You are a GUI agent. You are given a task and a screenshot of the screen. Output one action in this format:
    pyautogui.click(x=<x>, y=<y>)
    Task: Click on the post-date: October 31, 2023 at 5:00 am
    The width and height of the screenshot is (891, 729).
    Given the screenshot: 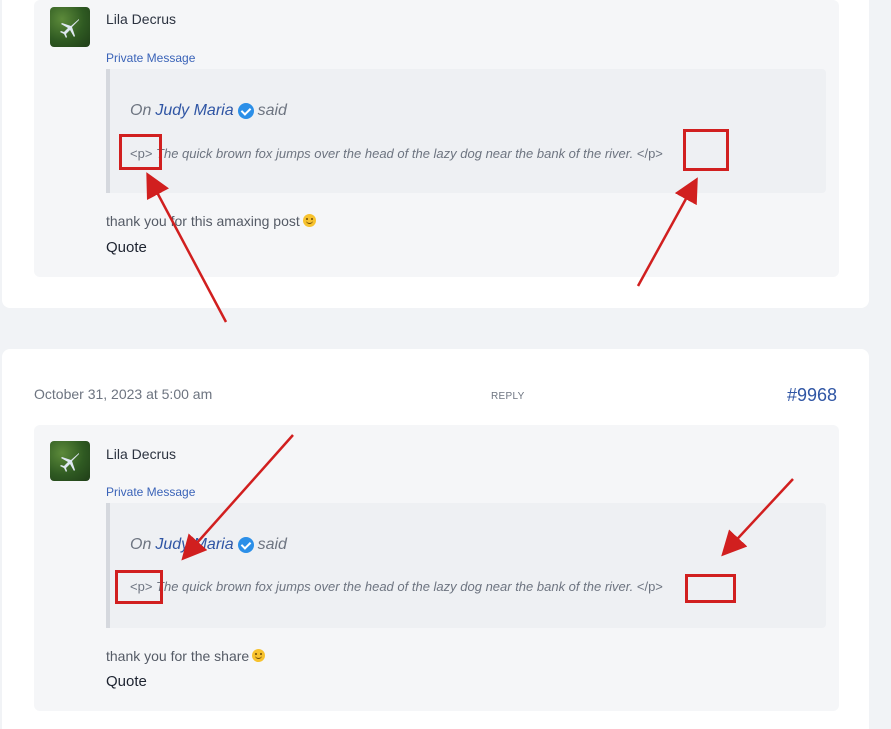 What is the action you would take?
    pyautogui.click(x=123, y=394)
    